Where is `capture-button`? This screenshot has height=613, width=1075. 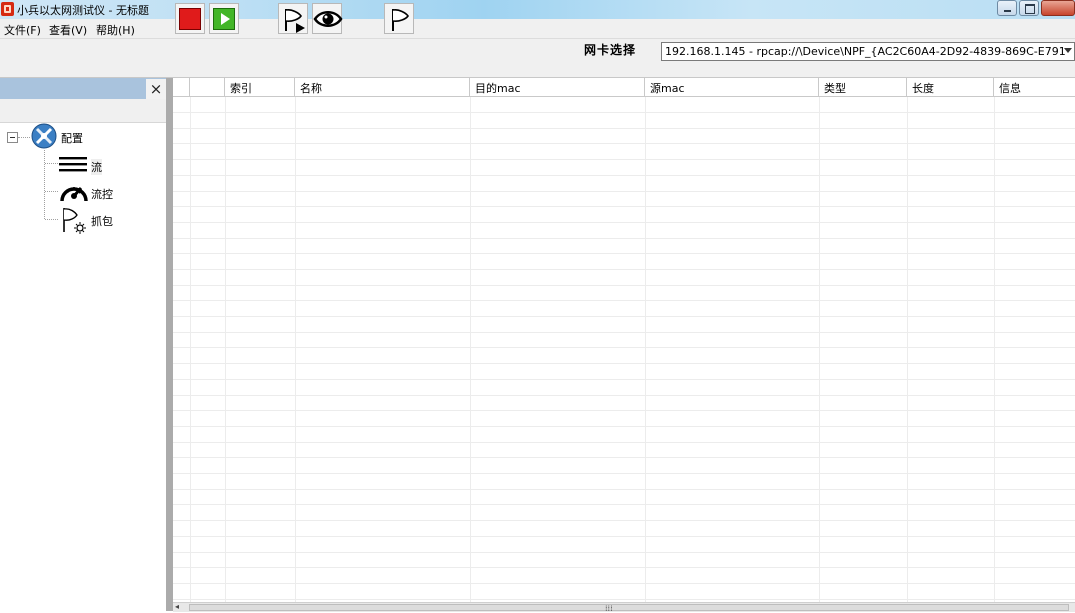 capture-button is located at coordinates (399, 18).